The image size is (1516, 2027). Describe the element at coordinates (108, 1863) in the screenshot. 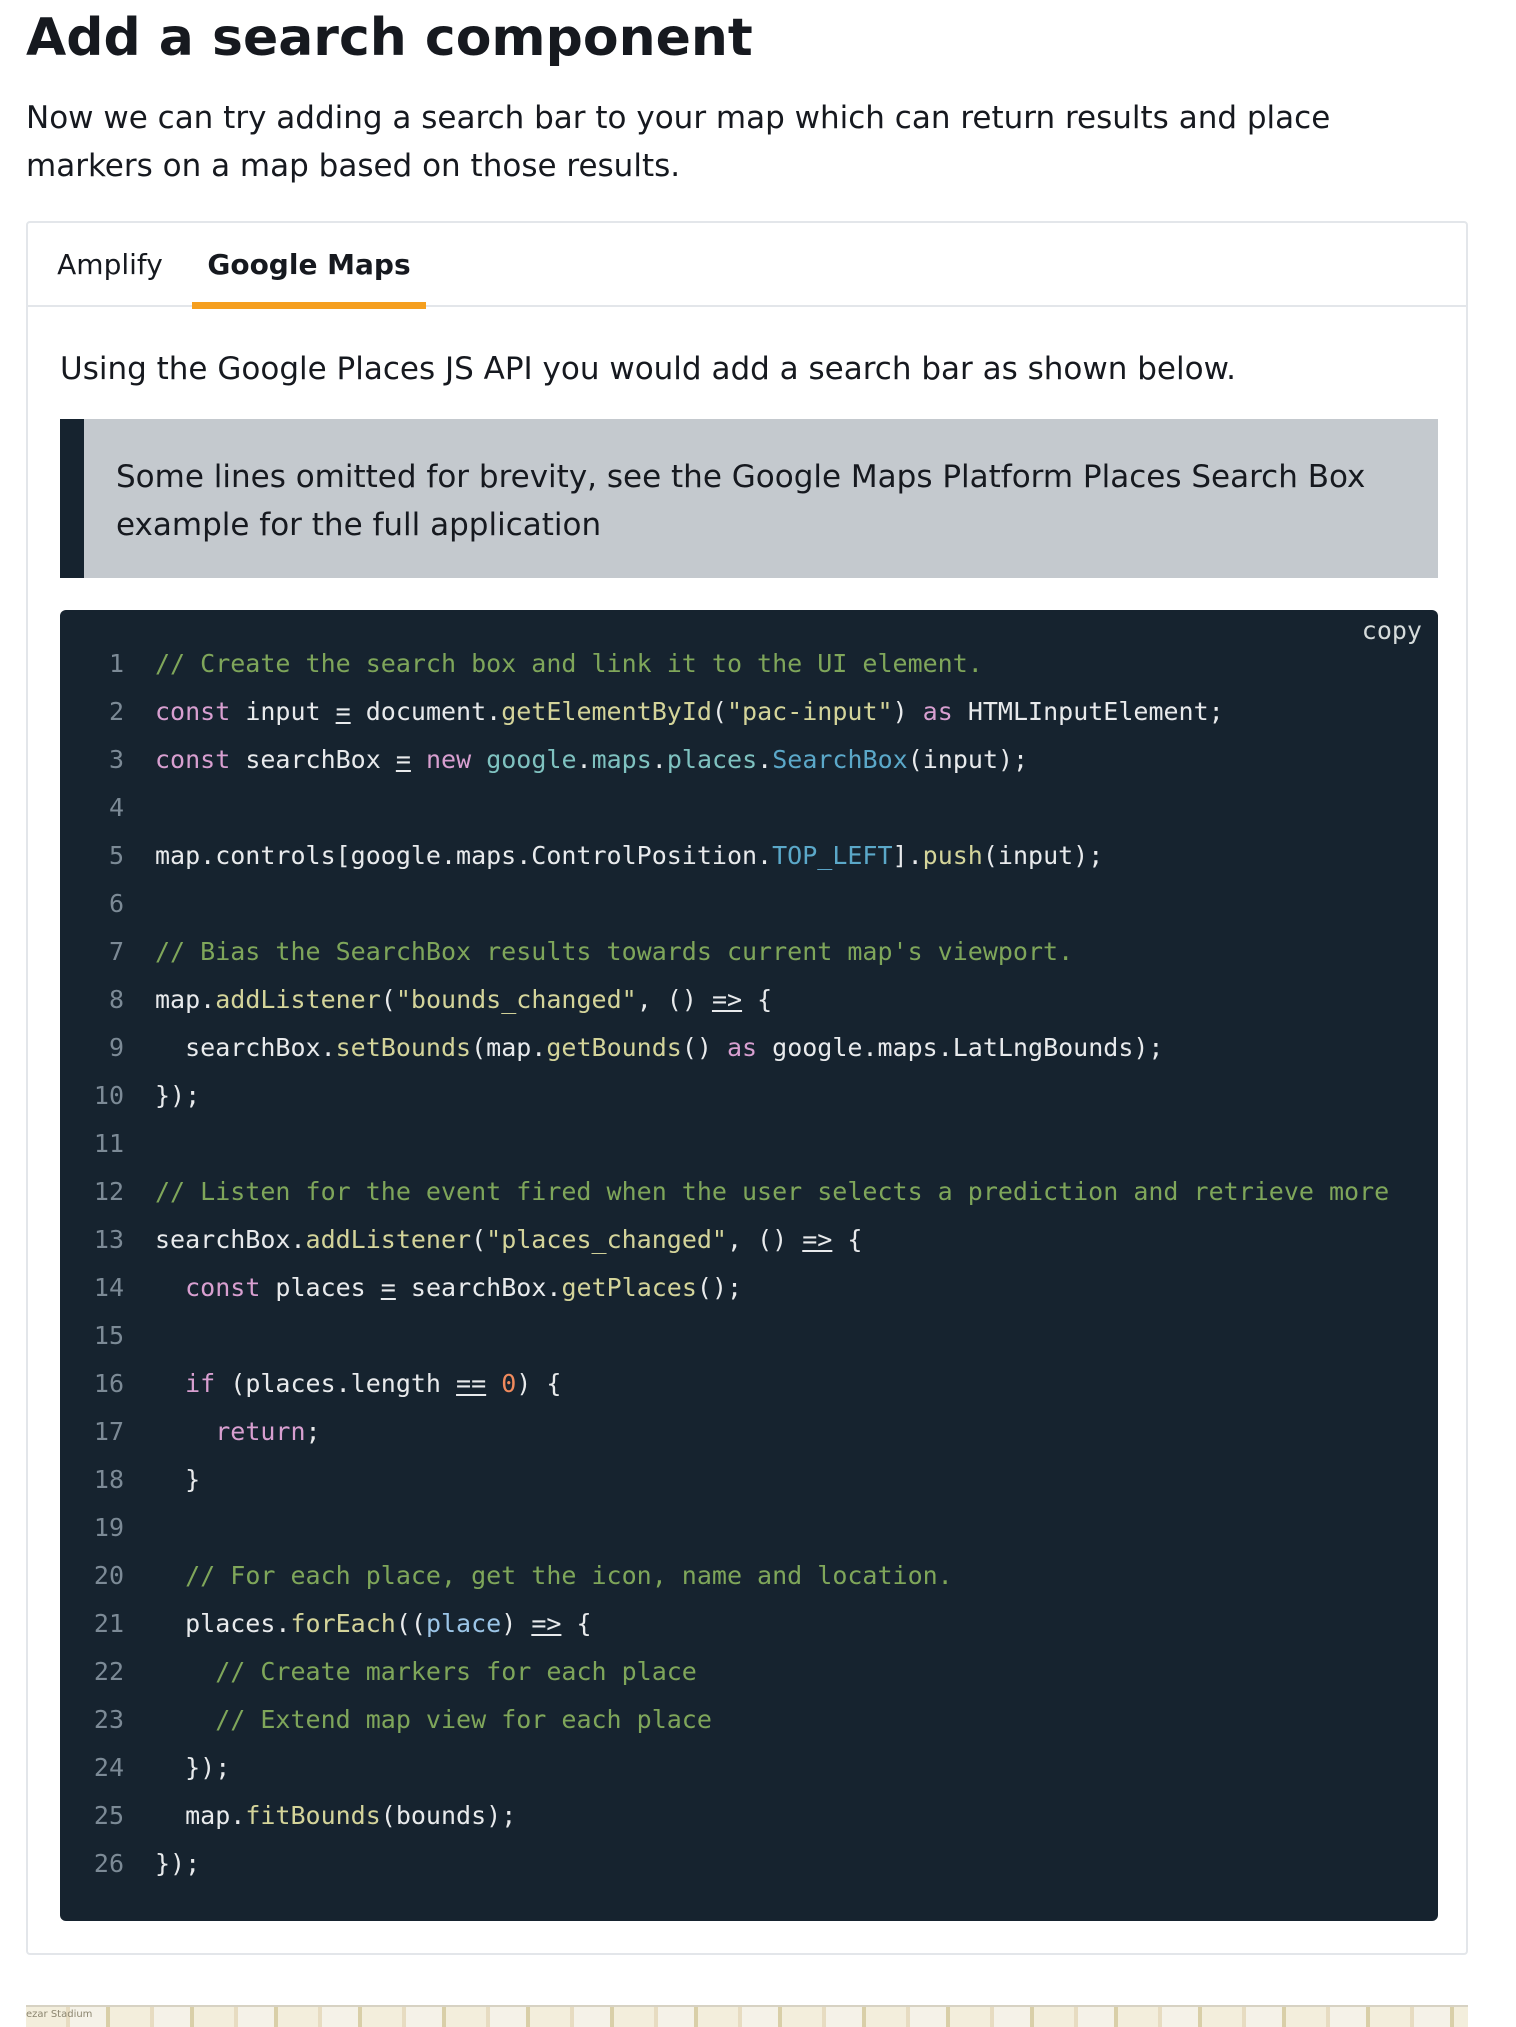

I see `line-number: 26` at that location.